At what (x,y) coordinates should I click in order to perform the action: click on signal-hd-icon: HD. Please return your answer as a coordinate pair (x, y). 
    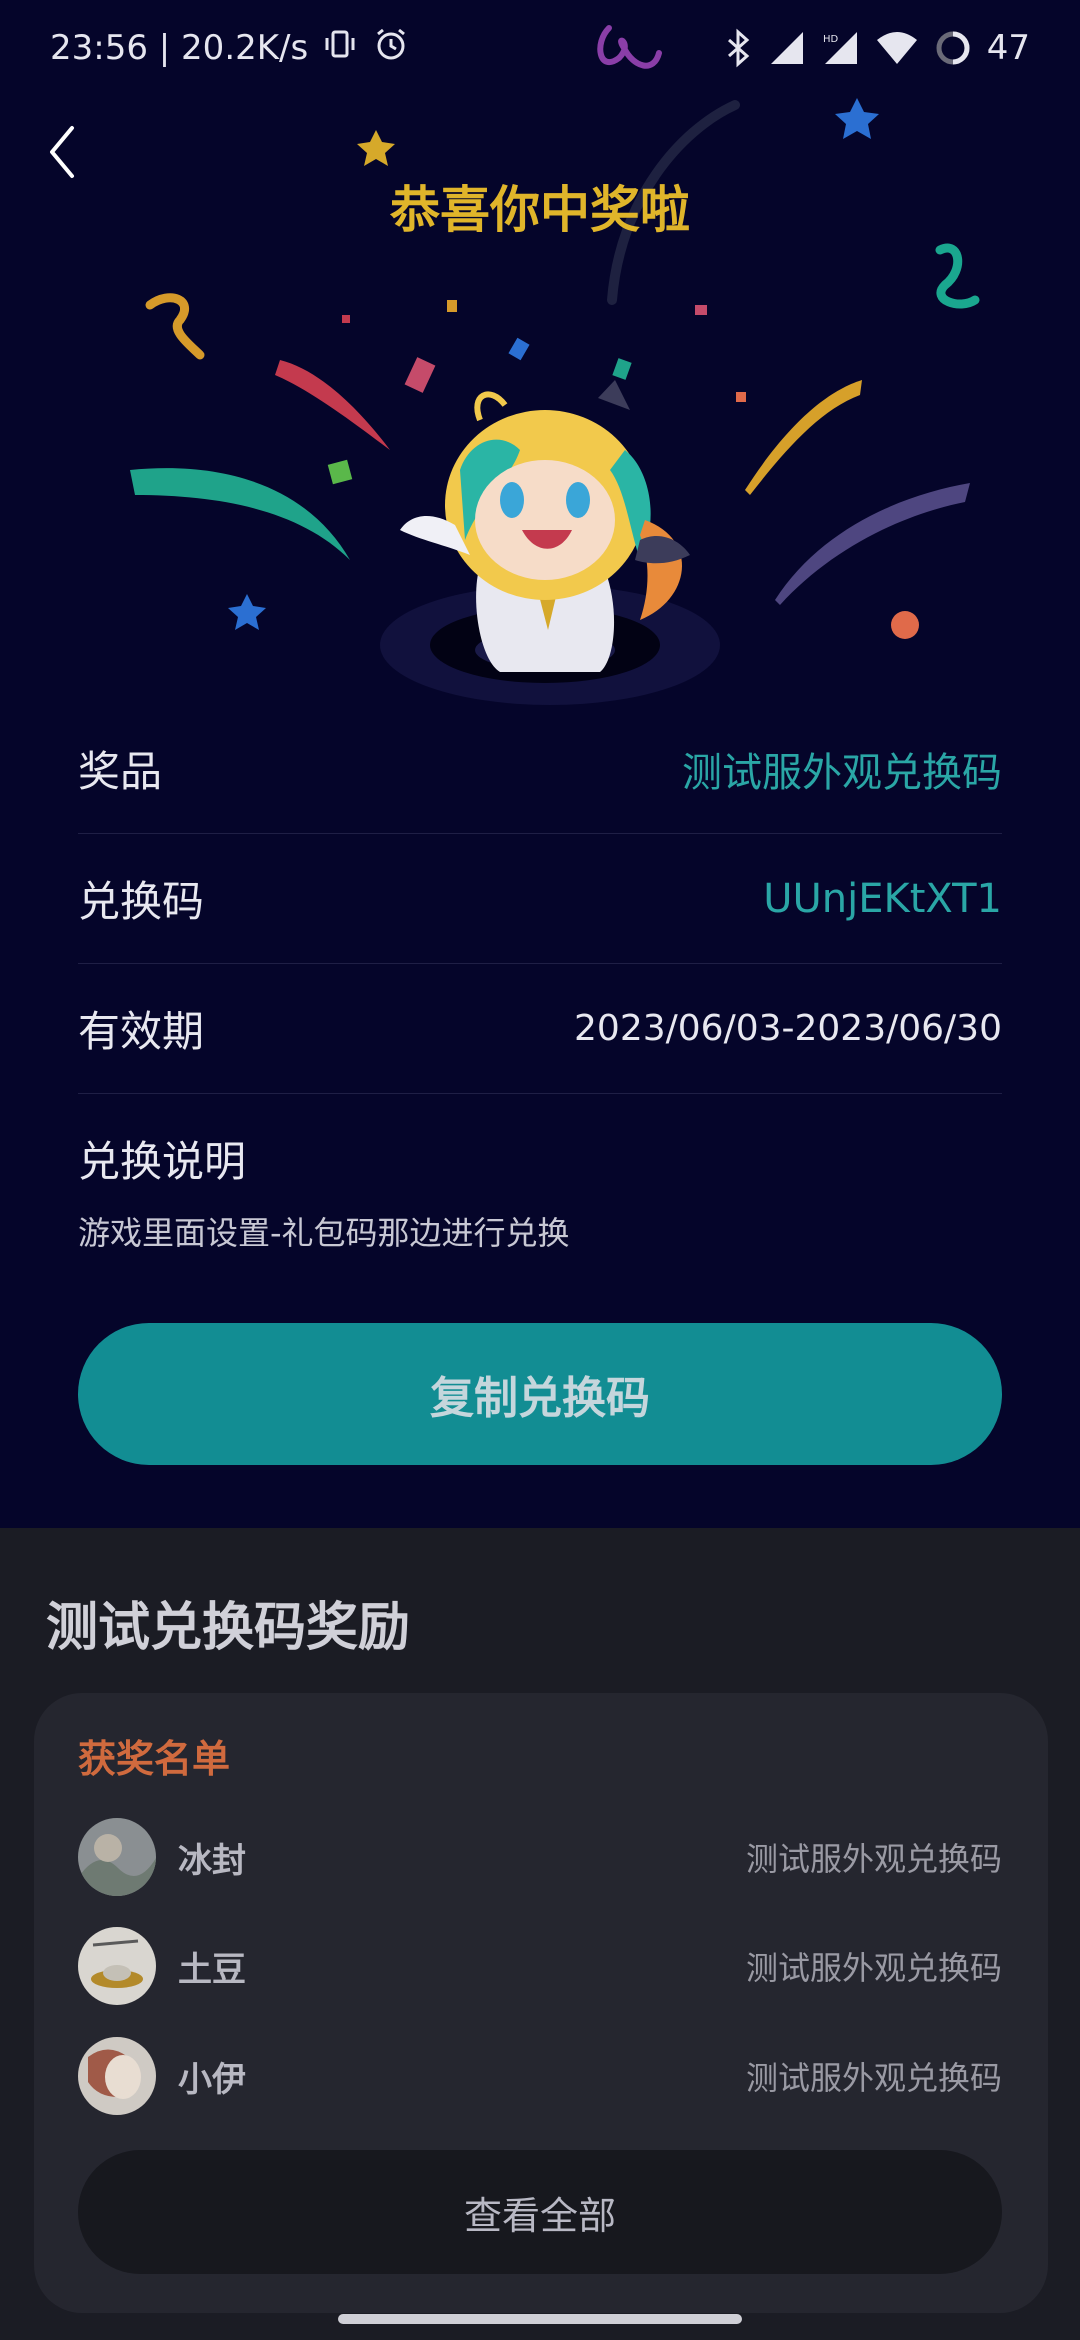
    Looking at the image, I should click on (841, 48).